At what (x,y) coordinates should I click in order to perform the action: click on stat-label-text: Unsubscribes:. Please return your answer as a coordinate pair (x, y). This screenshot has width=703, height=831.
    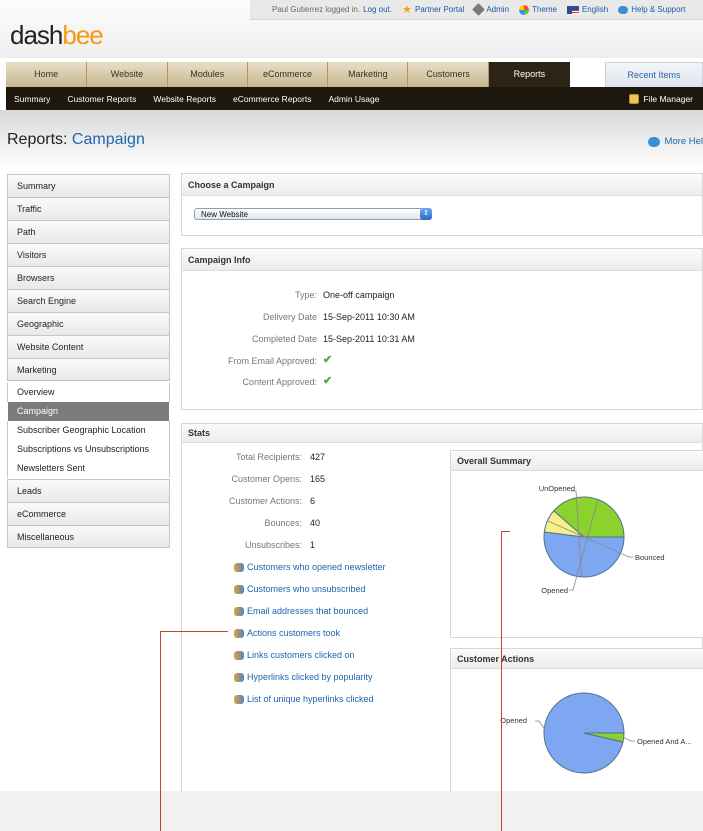
    Looking at the image, I should click on (273, 545).